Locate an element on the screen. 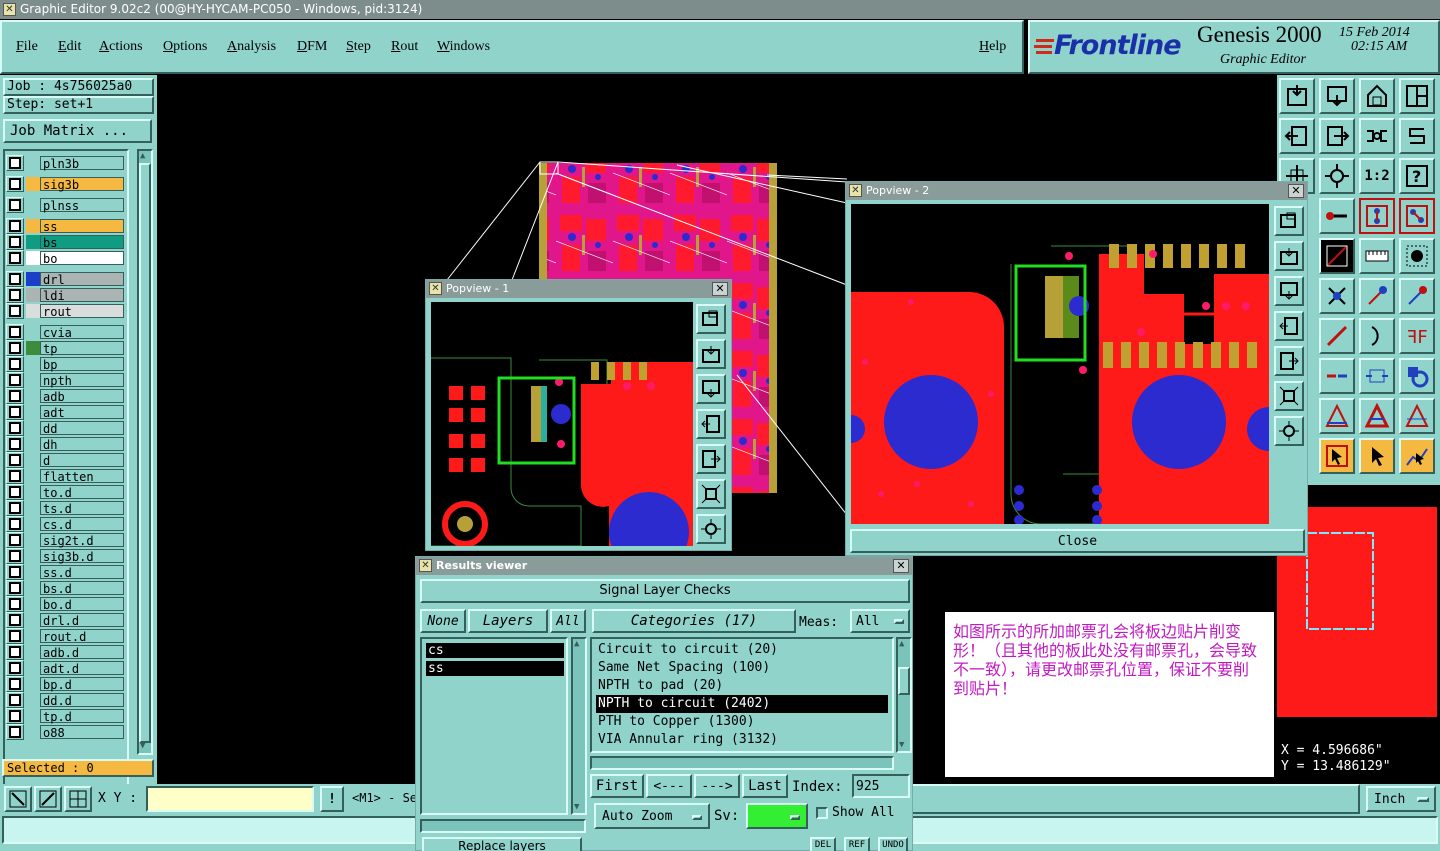 This screenshot has width=1440, height=851. pointer-icon is located at coordinates (1377, 456).